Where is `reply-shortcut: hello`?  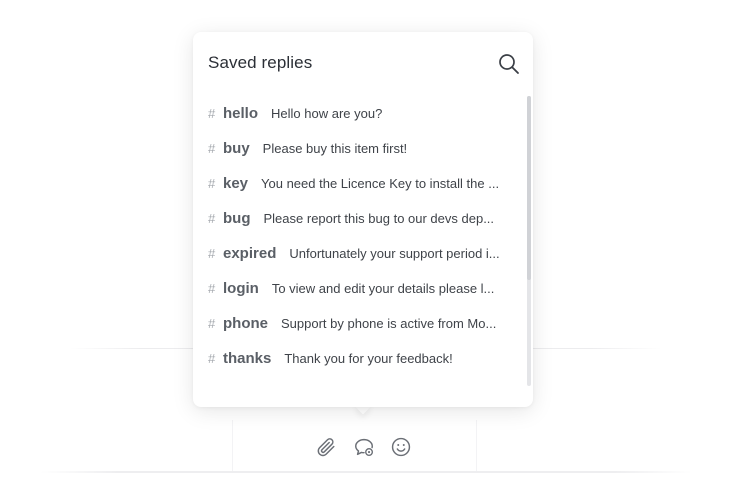
reply-shortcut: hello is located at coordinates (241, 113).